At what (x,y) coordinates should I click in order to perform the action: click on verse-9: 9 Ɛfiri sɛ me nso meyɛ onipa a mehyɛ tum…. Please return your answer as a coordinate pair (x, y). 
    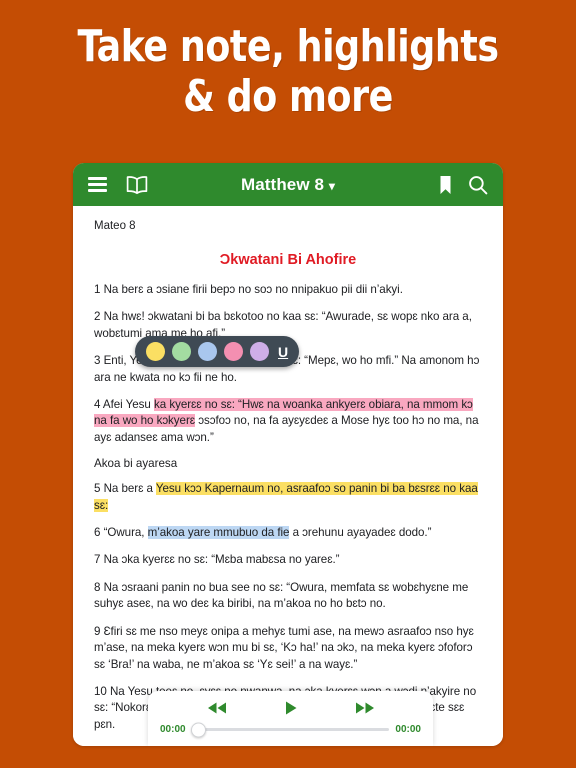
    Looking at the image, I should click on (288, 648).